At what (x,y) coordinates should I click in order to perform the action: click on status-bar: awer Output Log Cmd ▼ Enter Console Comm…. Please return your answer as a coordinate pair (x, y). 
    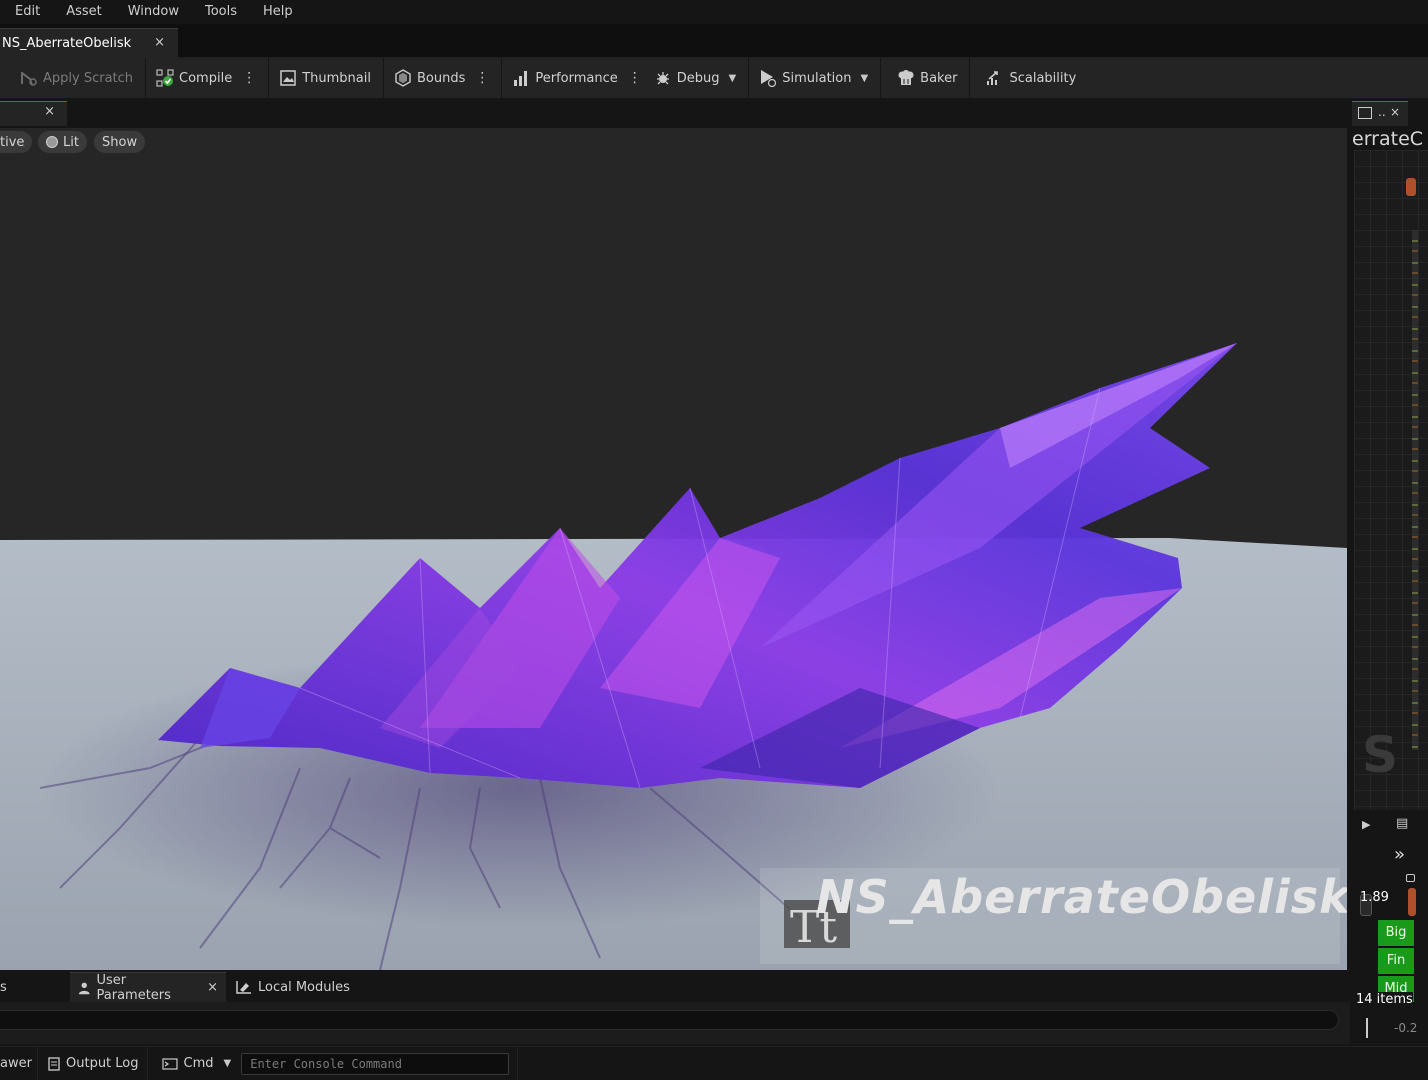
    Looking at the image, I should click on (714, 1063).